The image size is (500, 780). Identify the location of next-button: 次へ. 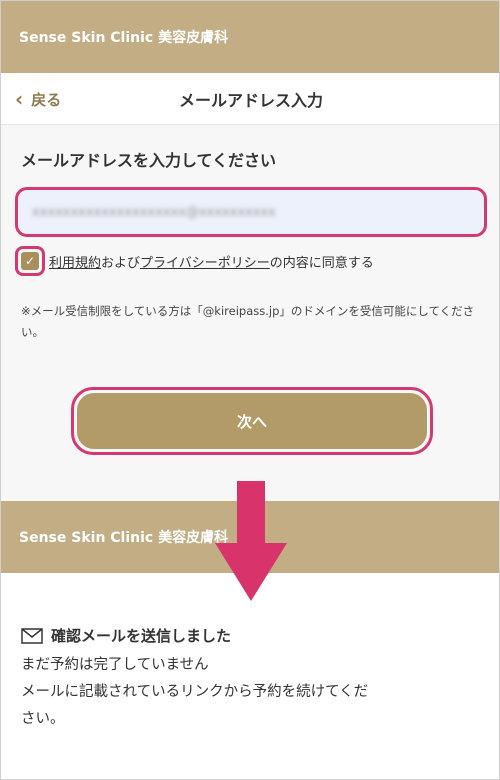
(252, 421).